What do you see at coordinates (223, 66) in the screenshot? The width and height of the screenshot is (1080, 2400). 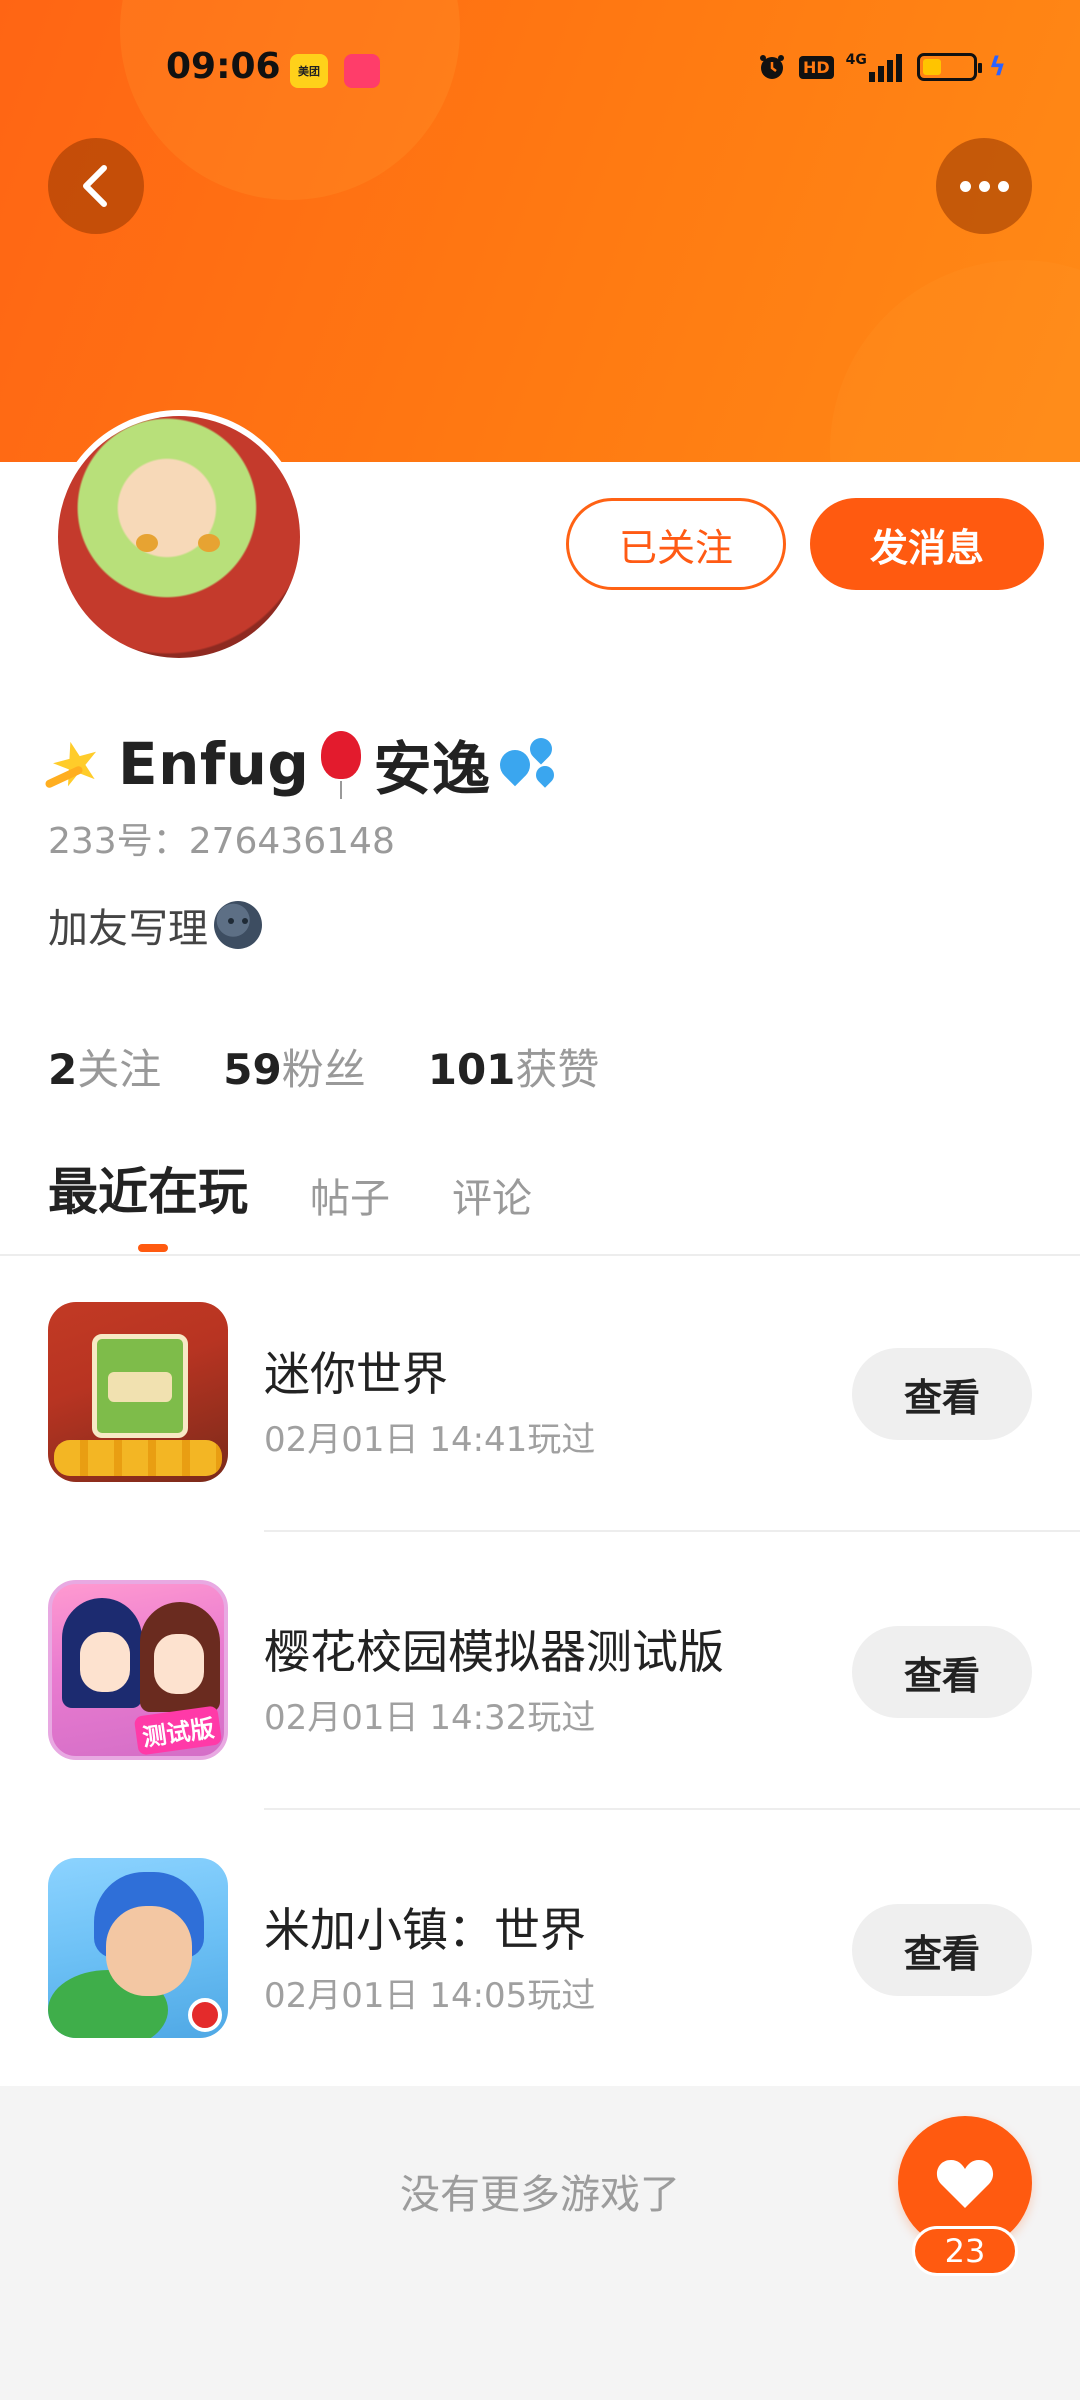 I see `status-time: 09:06` at bounding box center [223, 66].